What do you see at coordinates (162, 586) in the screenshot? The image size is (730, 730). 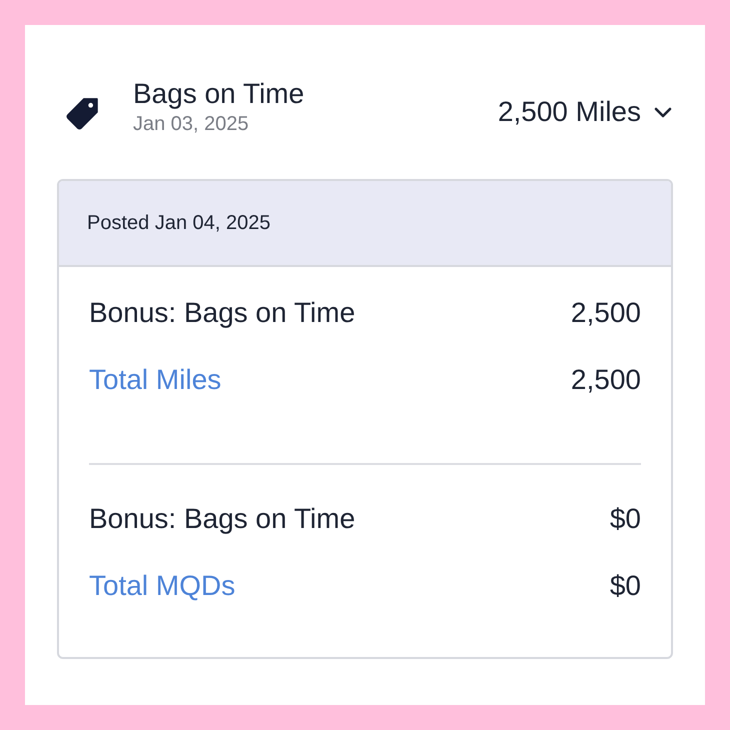 I see `total-label: Total MQDs` at bounding box center [162, 586].